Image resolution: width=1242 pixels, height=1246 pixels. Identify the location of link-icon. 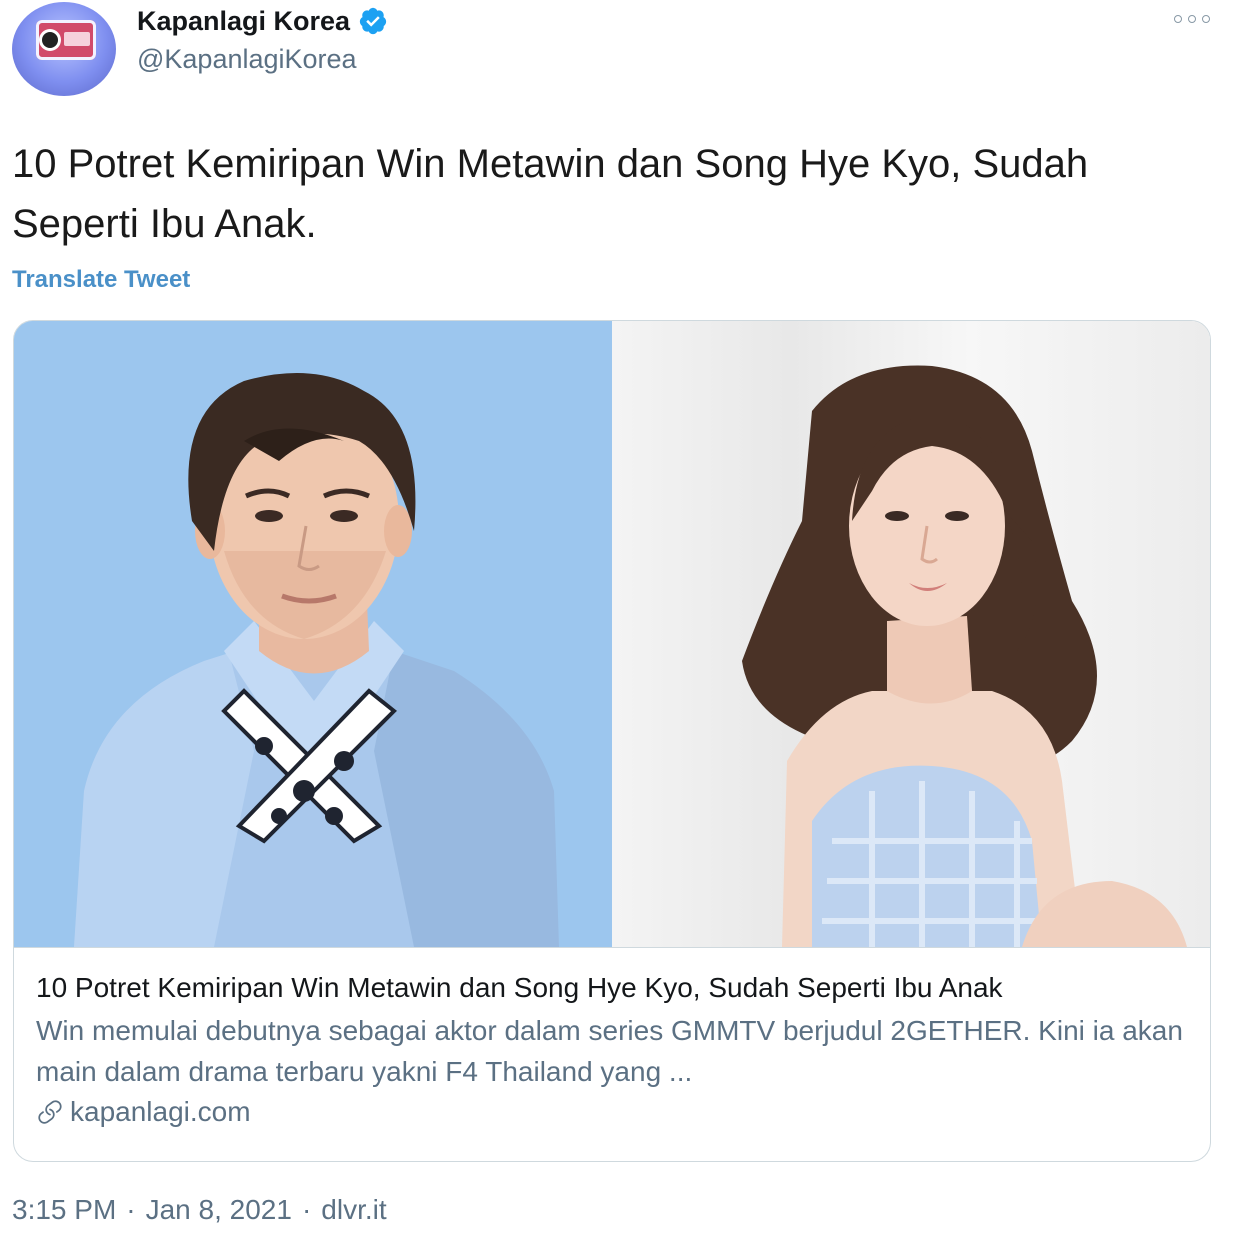
(50, 1112).